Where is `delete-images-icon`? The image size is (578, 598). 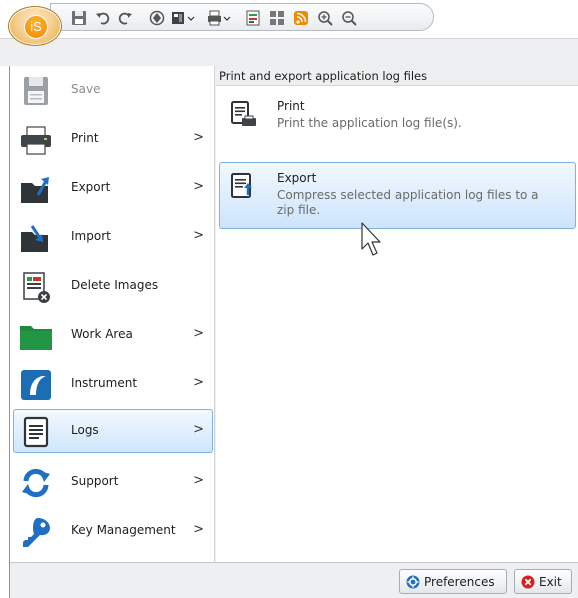
delete-images-icon is located at coordinates (36, 287).